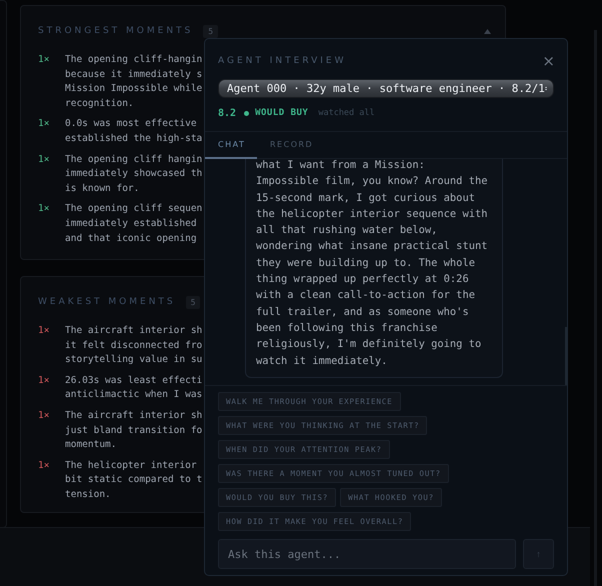  I want to click on moment-text: The helicopter interior bit static compared to t tension., so click(133, 480).